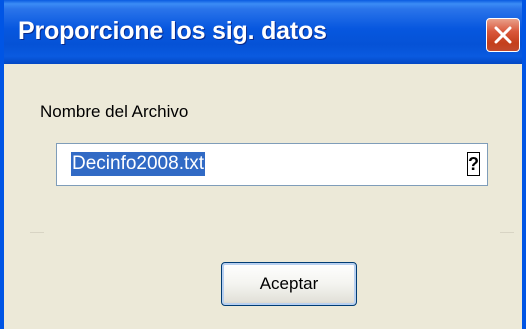  Describe the element at coordinates (473, 164) in the screenshot. I see `question-mark-icon: ?` at that location.